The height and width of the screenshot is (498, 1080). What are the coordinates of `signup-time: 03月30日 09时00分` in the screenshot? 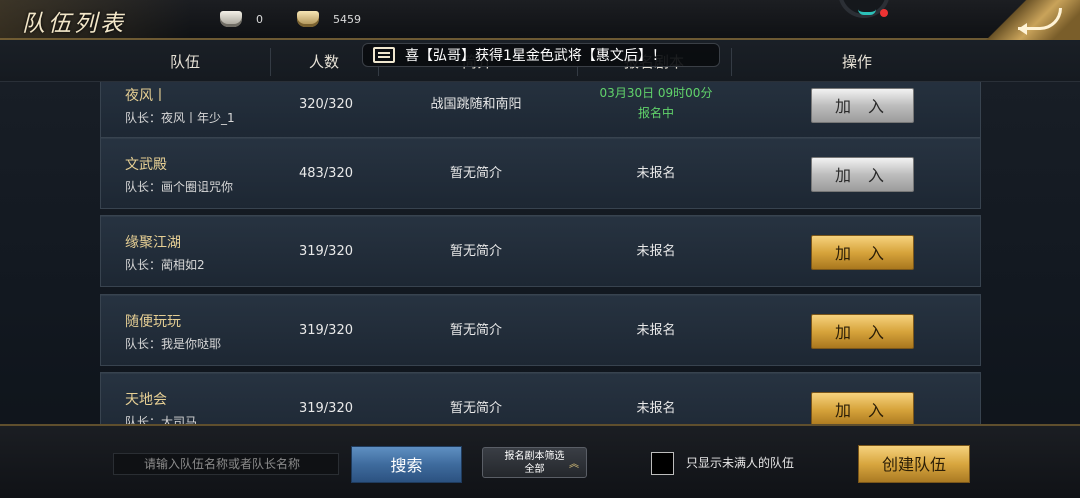 It's located at (656, 93).